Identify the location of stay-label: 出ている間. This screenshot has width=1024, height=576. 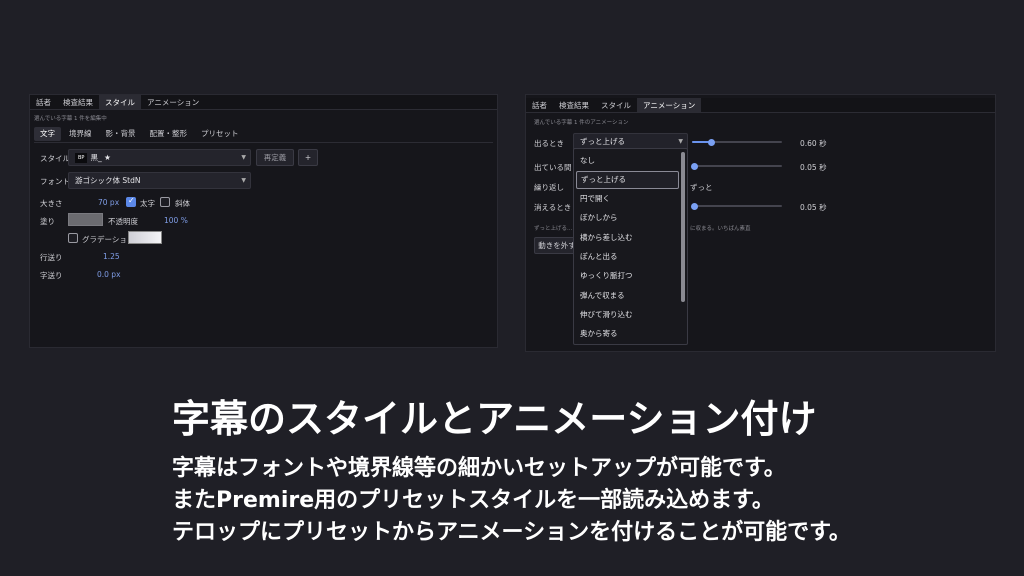
(553, 167).